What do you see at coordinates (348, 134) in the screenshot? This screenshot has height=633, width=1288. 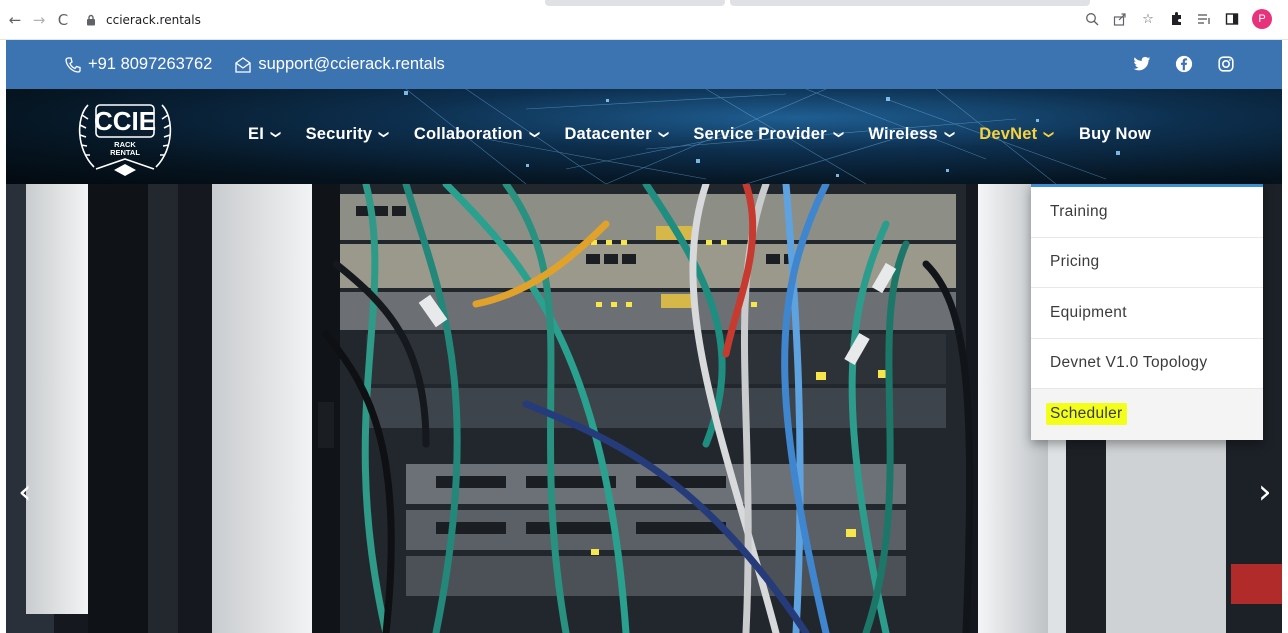 I see `nav-item-security: Security ❯` at bounding box center [348, 134].